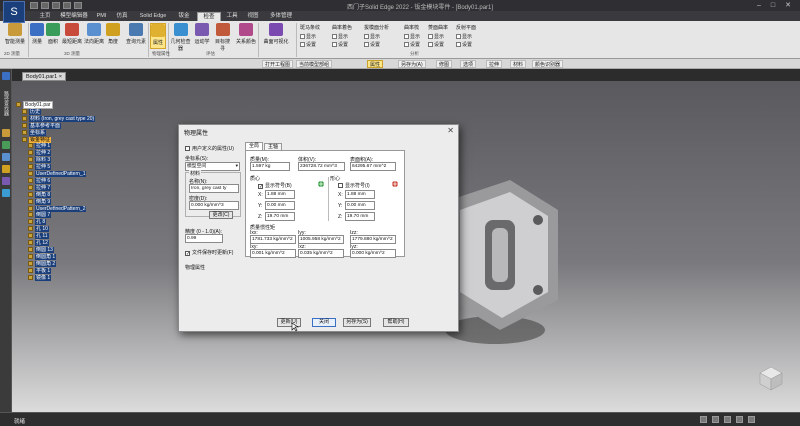 The height and width of the screenshot is (426, 800). Describe the element at coordinates (281, 16) in the screenshot. I see `tab-10: 多体管理` at that location.